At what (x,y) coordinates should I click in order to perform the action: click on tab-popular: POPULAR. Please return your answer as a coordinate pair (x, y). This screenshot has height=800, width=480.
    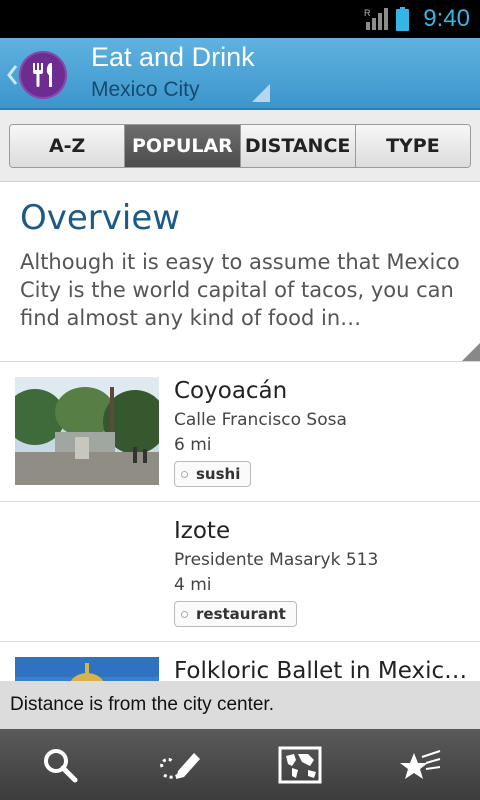
    Looking at the image, I should click on (183, 146).